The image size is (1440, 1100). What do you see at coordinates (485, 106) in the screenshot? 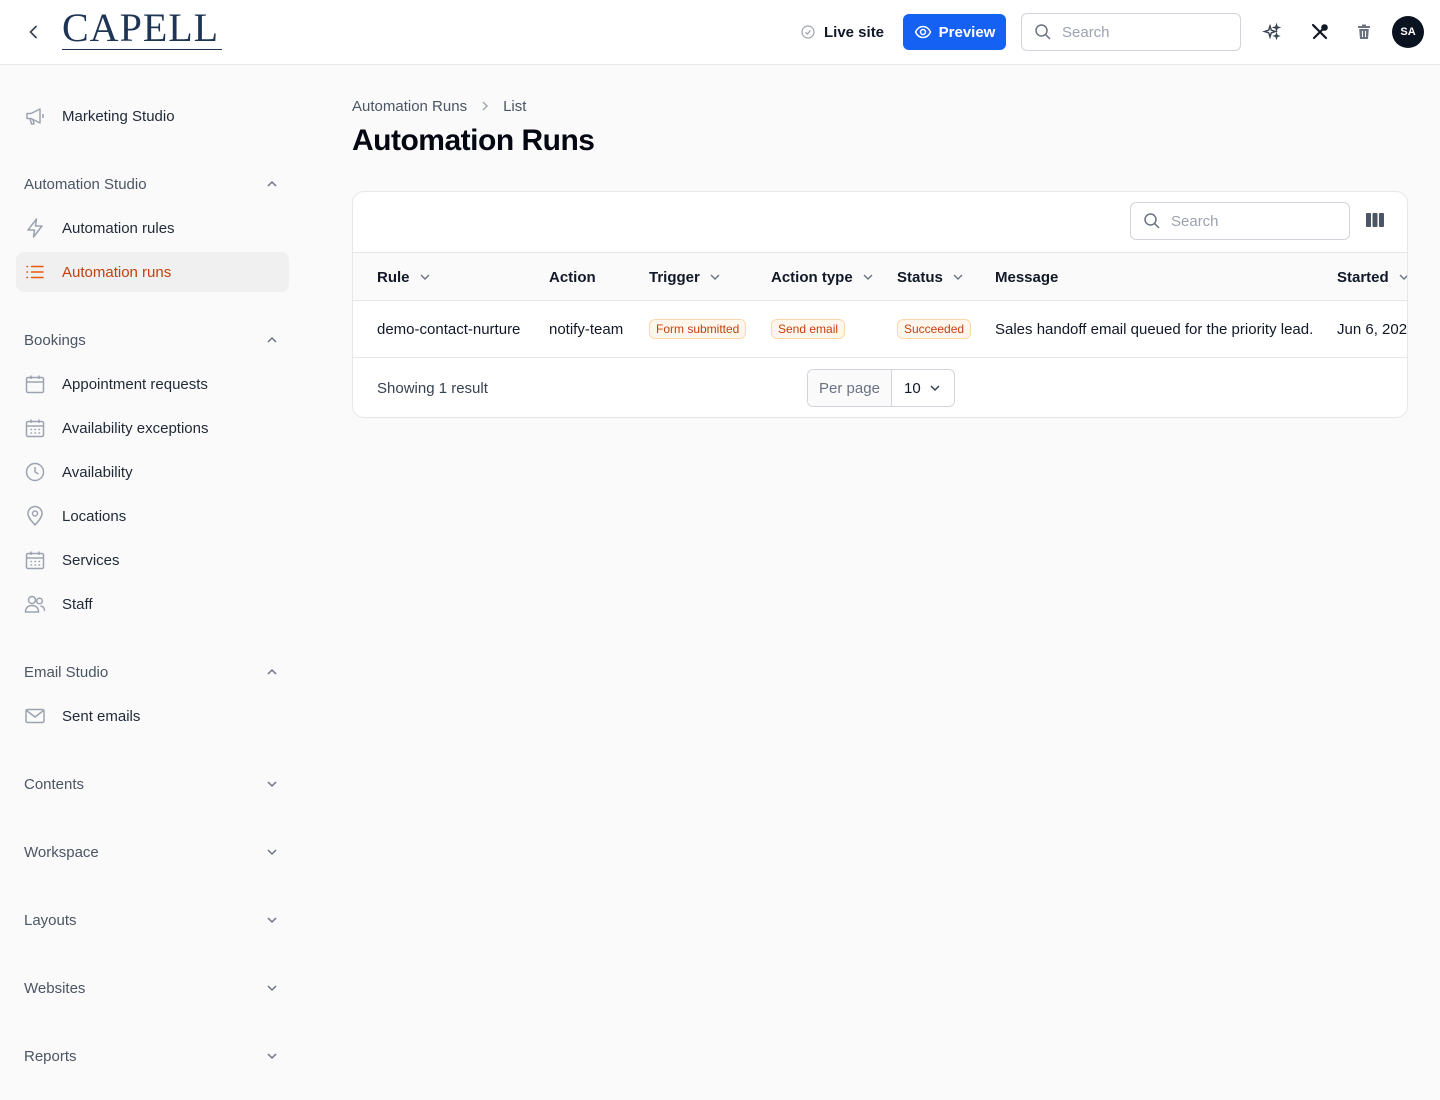
I see `chevron-right-icon` at bounding box center [485, 106].